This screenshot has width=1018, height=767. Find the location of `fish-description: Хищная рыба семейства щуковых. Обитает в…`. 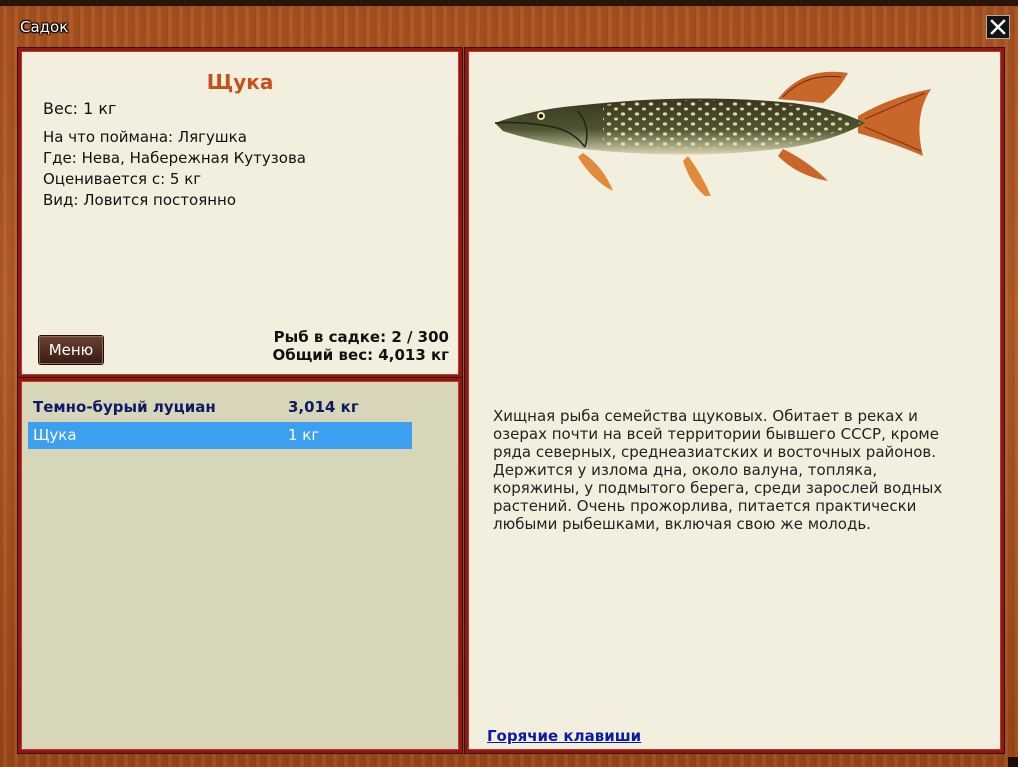

fish-description: Хищная рыба семейства щуковых. Обитает в… is located at coordinates (718, 470).